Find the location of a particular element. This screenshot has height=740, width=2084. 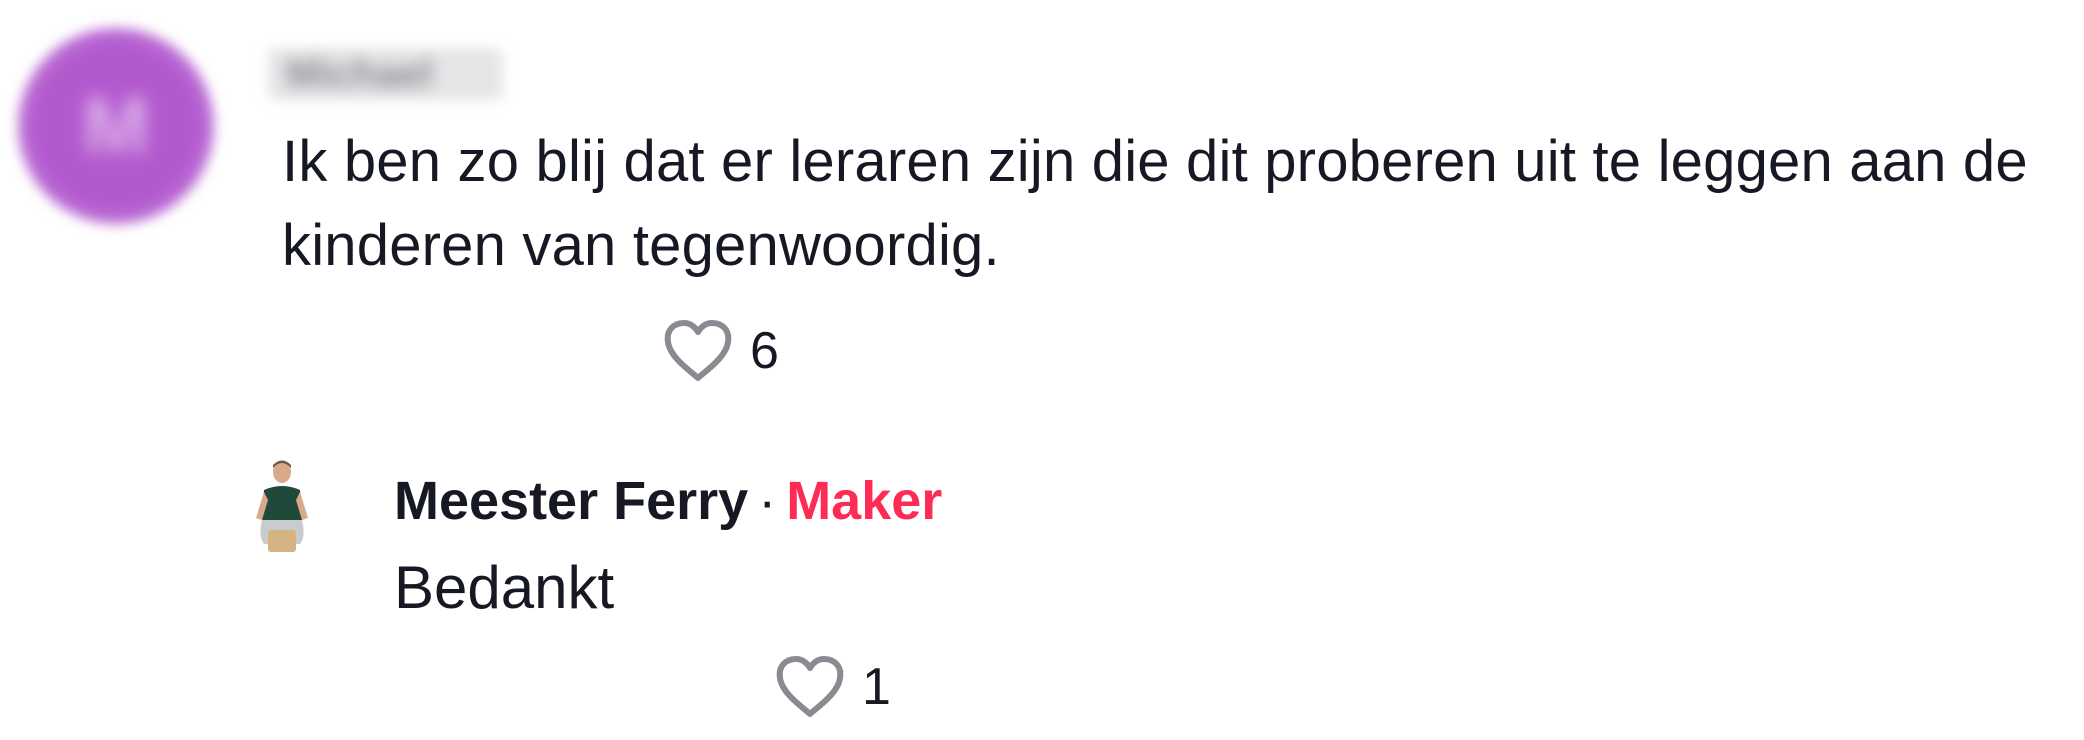

avatar: M is located at coordinates (116, 126).